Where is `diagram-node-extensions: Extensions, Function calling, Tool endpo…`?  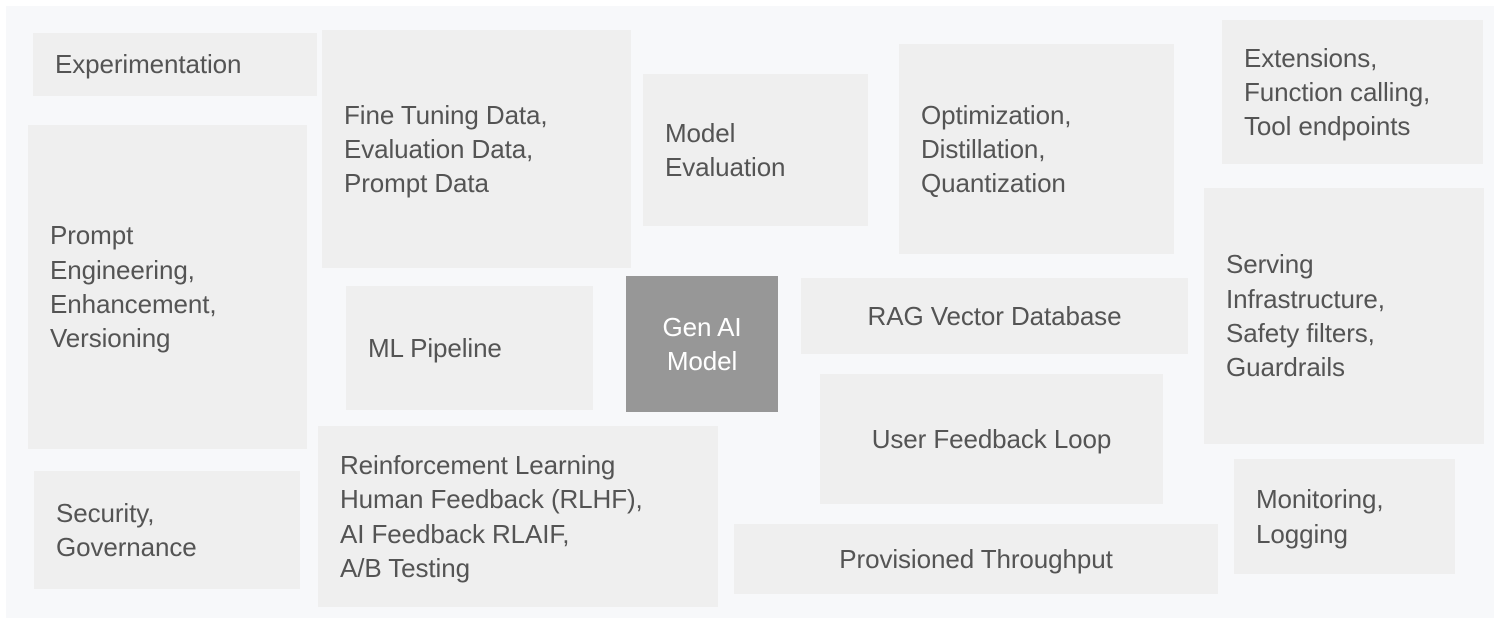 diagram-node-extensions: Extensions, Function calling, Tool endpo… is located at coordinates (1352, 92).